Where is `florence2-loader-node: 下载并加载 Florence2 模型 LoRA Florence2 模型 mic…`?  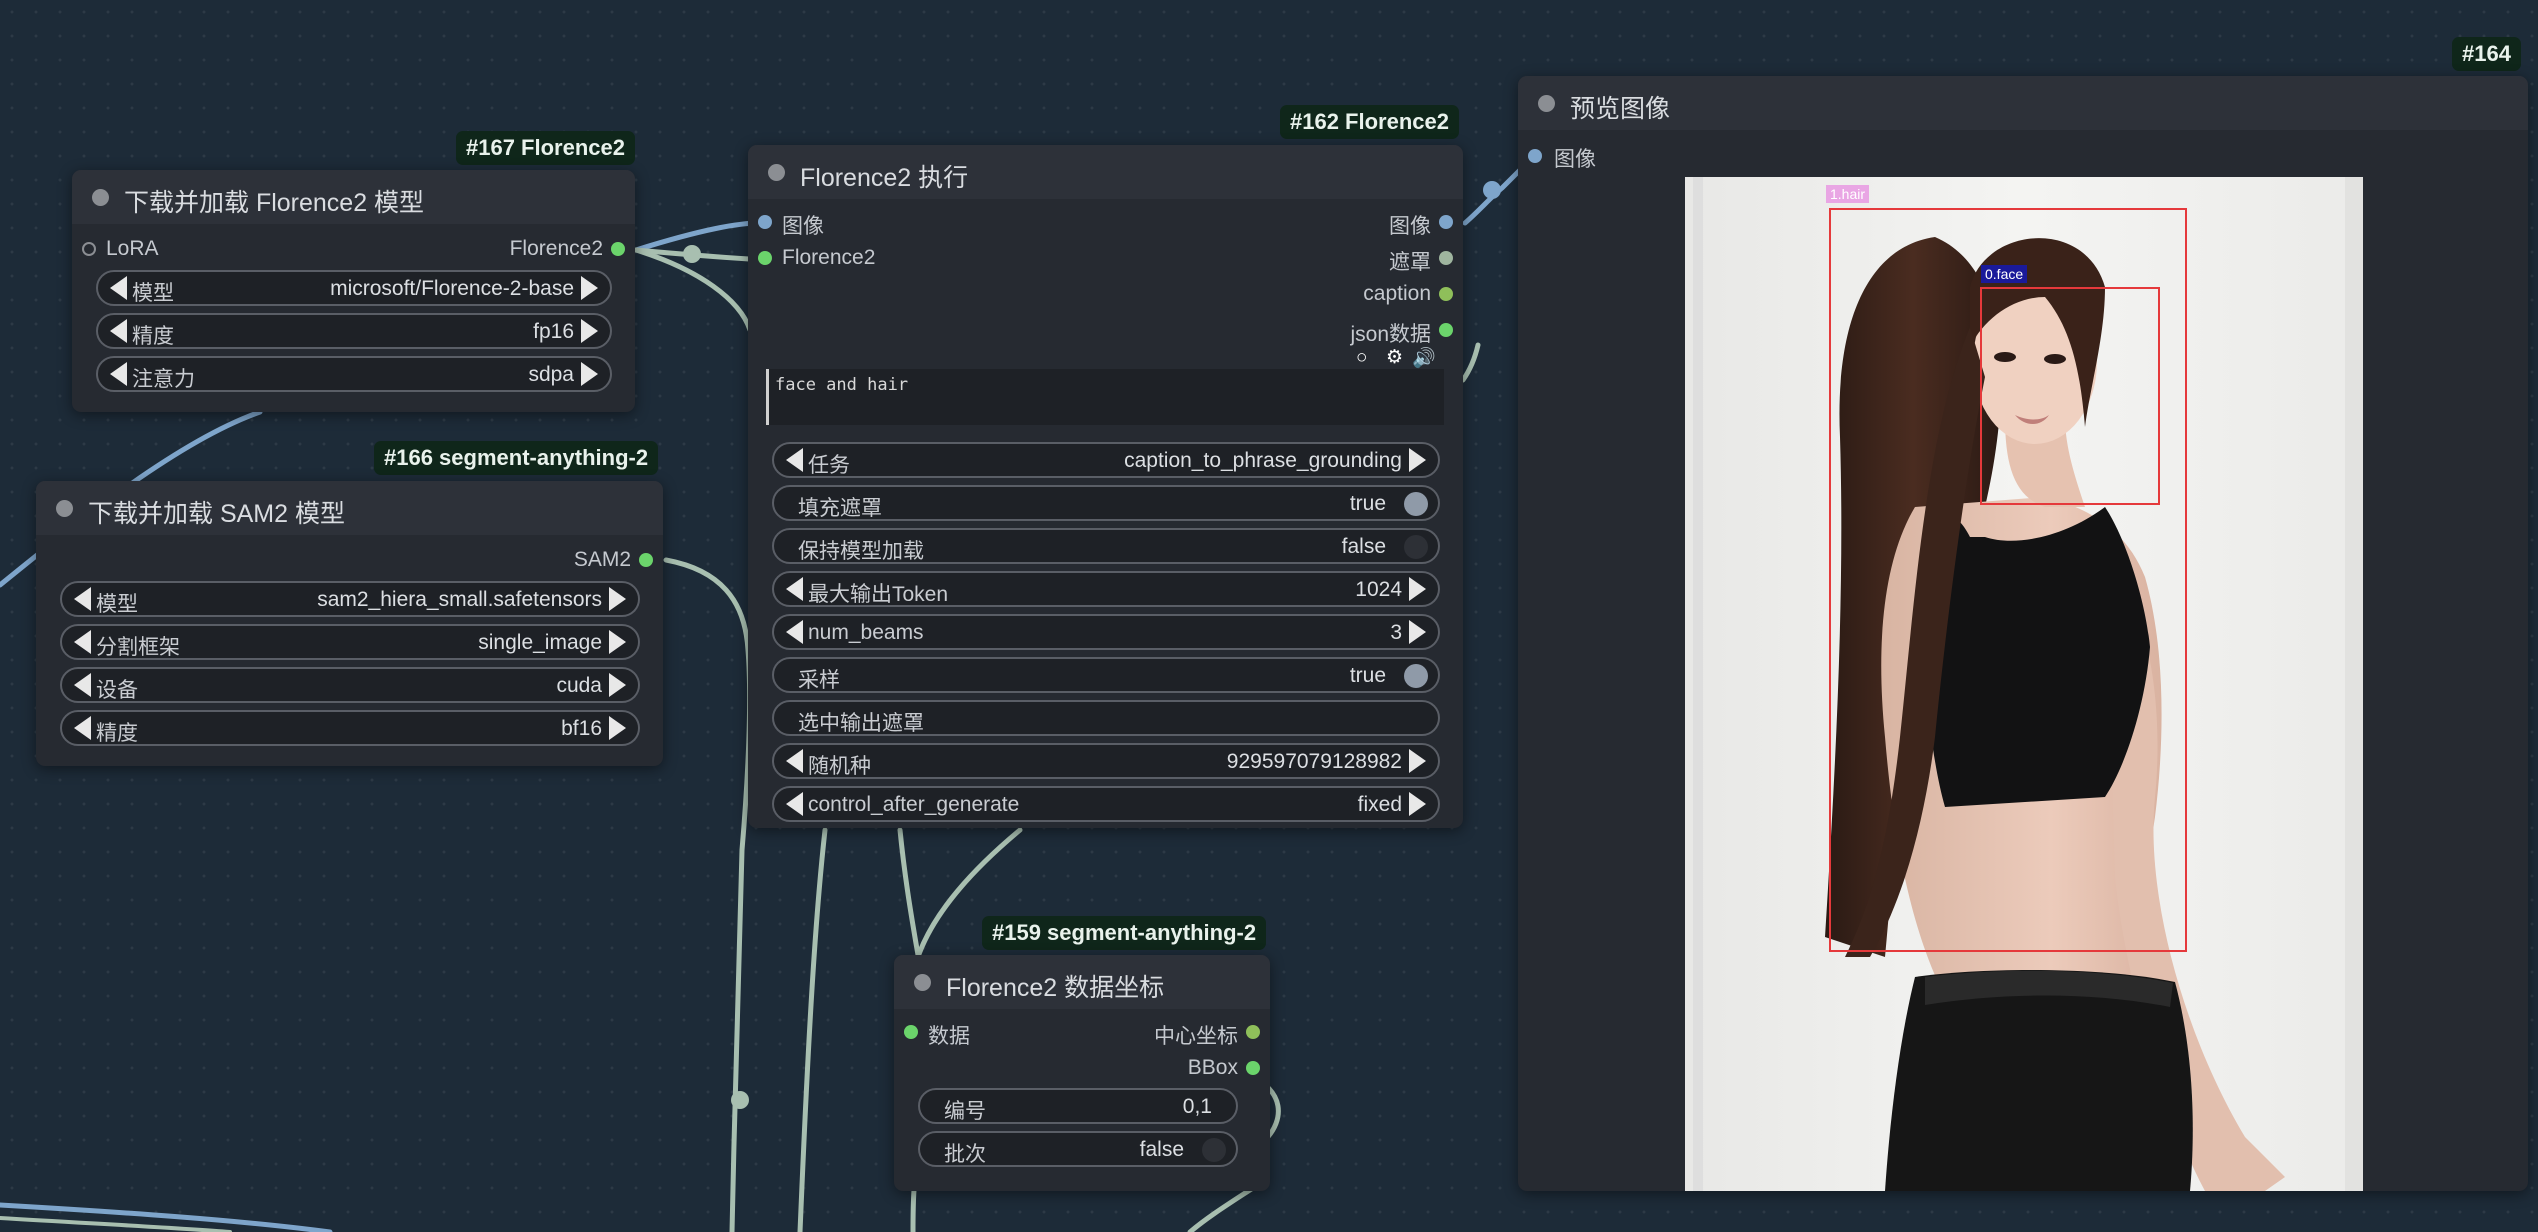 florence2-loader-node: 下载并加载 Florence2 模型 LoRA Florence2 模型 mic… is located at coordinates (353, 291).